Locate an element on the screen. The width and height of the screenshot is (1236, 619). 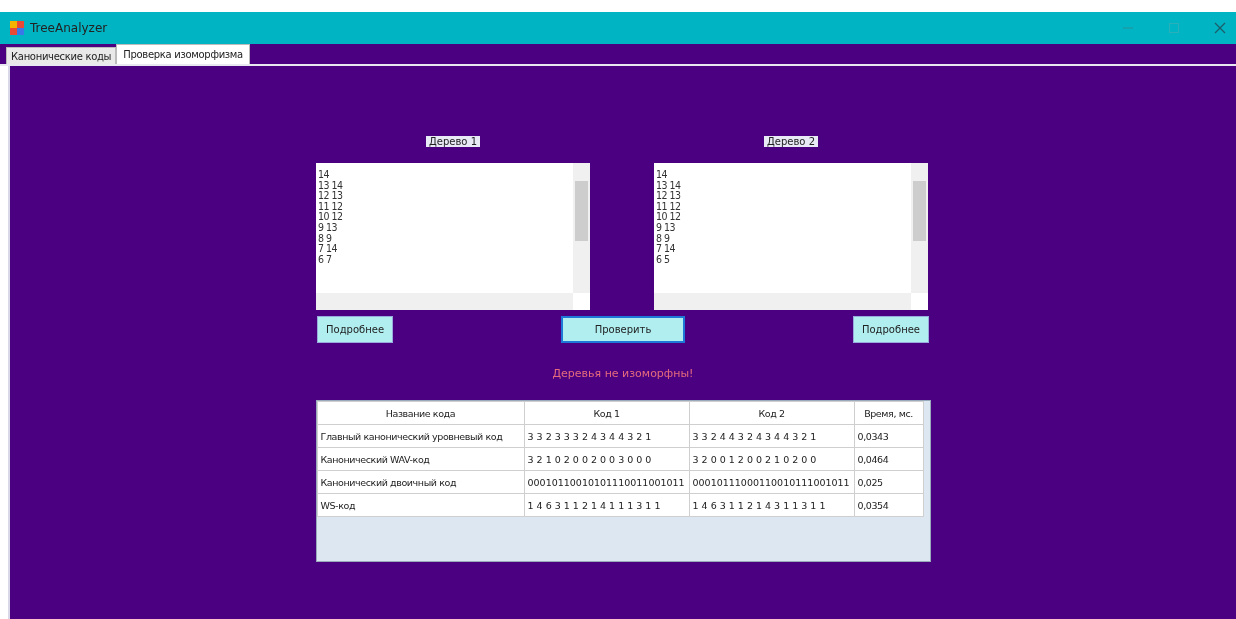
table-cell: Канонический WAV-код is located at coordinates (420, 459).